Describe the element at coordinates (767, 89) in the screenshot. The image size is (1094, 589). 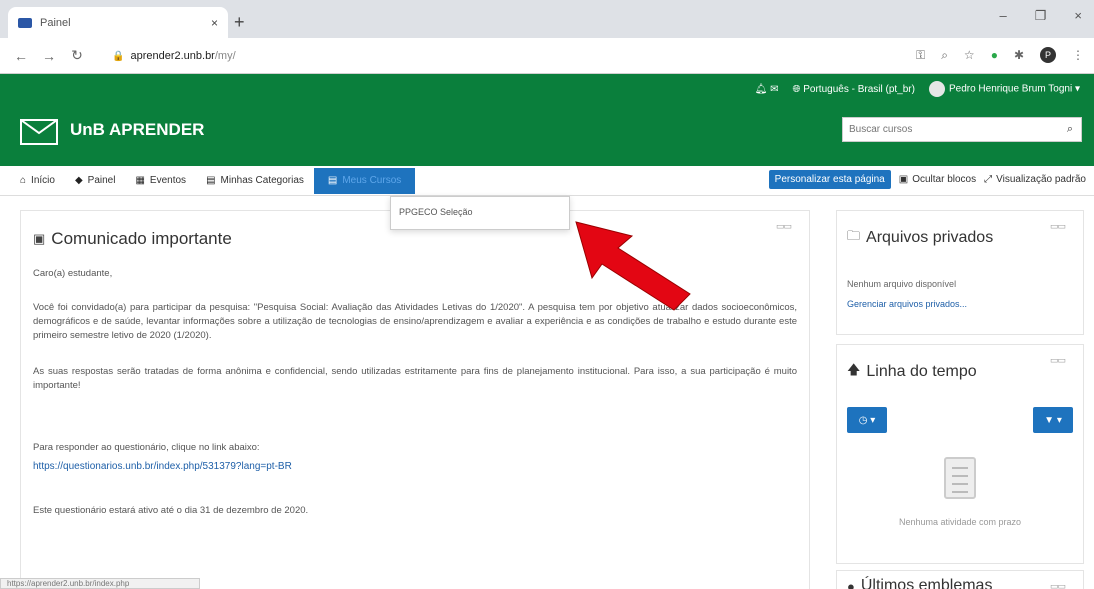
I see `notifications-icon: 🔔︎ ✉︎` at that location.